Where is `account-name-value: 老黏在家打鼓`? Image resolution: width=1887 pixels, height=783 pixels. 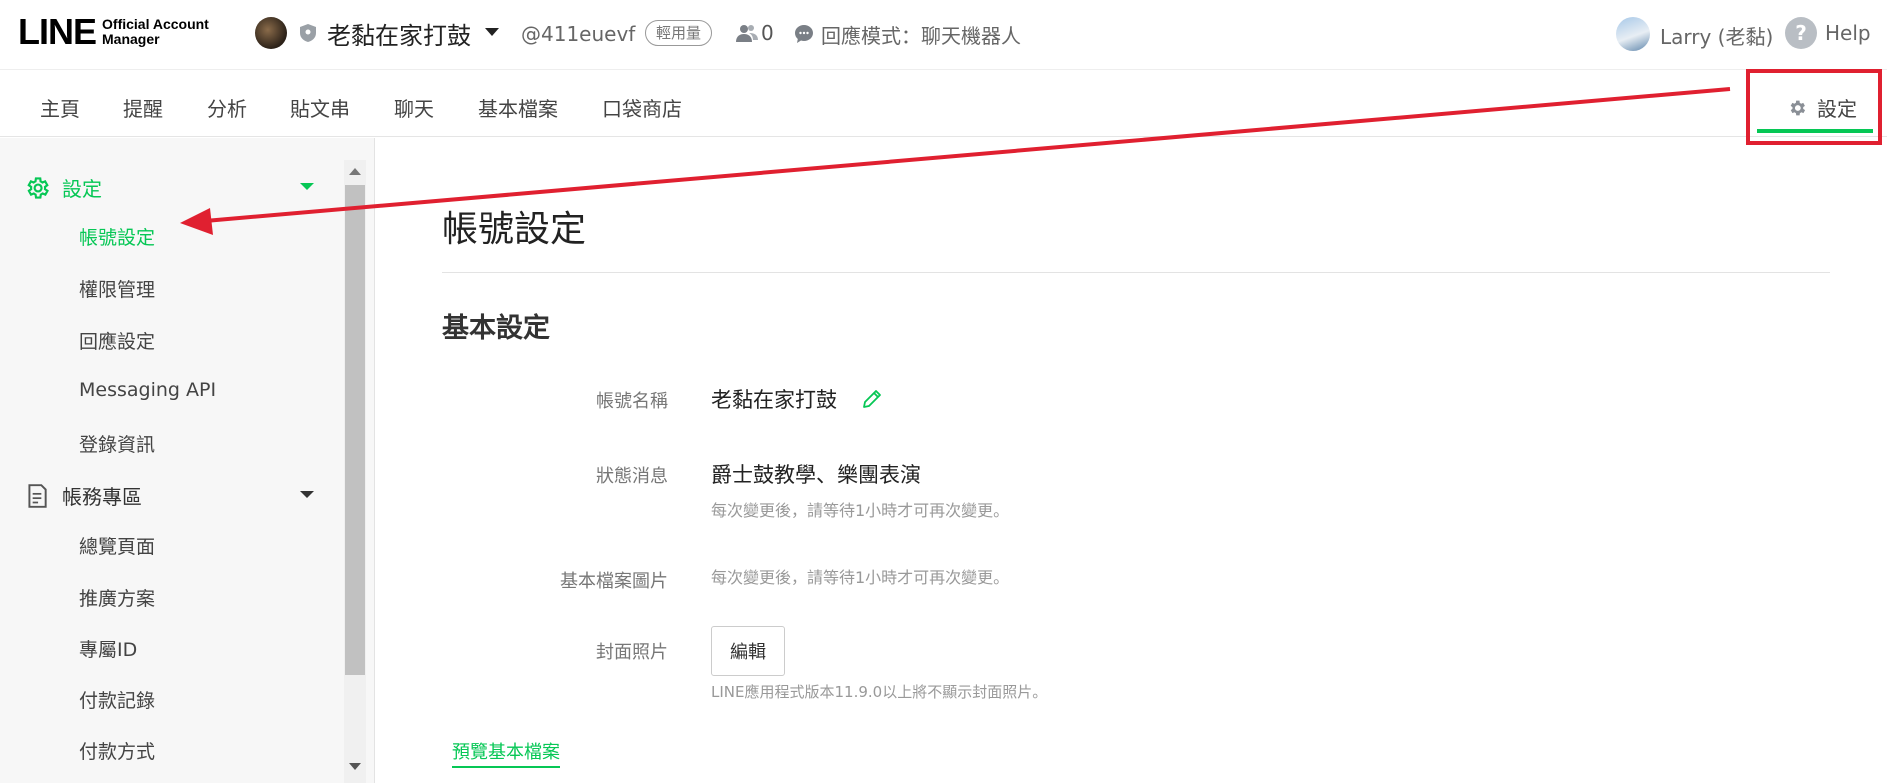 account-name-value: 老黏在家打鼓 is located at coordinates (774, 400).